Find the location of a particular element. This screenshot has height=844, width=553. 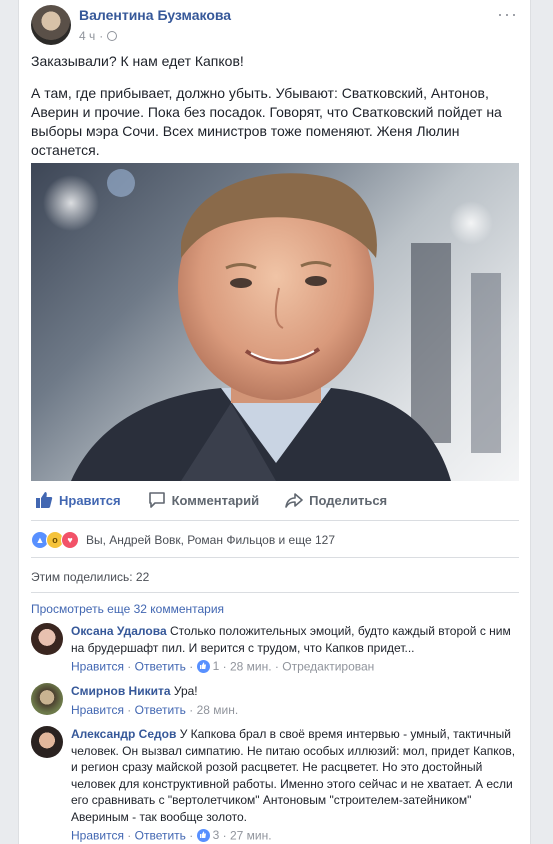

author-avatar is located at coordinates (51, 25).